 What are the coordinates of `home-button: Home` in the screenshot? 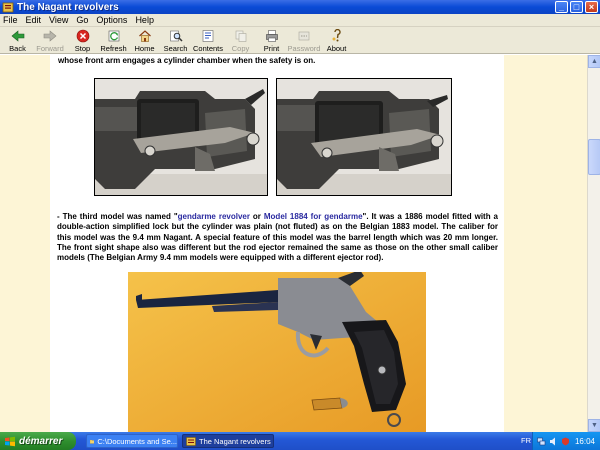 It's located at (144, 40).